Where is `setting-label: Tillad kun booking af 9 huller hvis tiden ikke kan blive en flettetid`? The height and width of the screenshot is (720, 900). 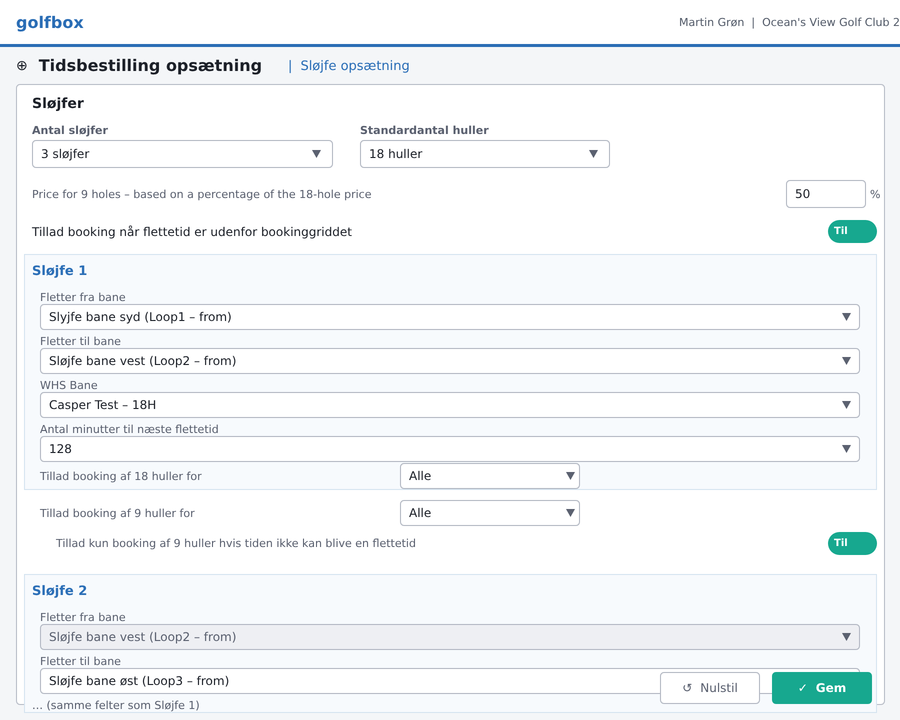 setting-label: Tillad kun booking af 9 huller hvis tiden ikke kan blive en flettetid is located at coordinates (236, 543).